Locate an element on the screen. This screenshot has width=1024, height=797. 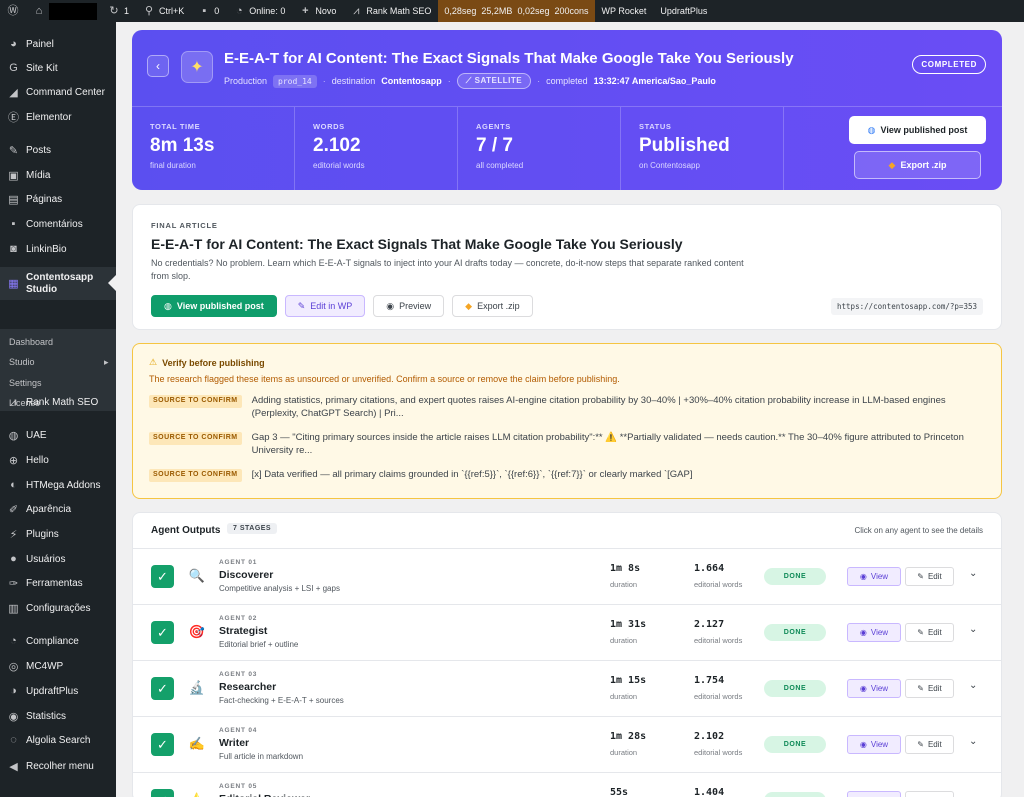
agent-duration: 1m 28s is located at coordinates (628, 736).